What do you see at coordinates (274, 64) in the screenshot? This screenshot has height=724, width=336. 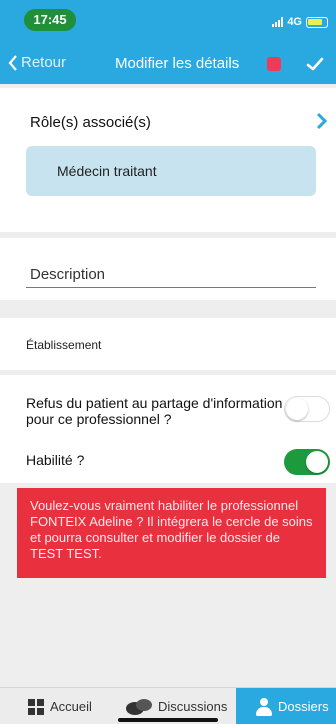 I see `delete-icon` at bounding box center [274, 64].